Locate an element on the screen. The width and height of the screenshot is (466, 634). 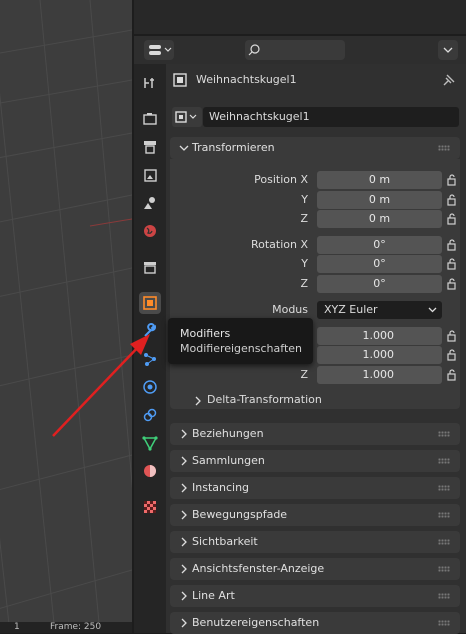
output-icon is located at coordinates (150, 147).